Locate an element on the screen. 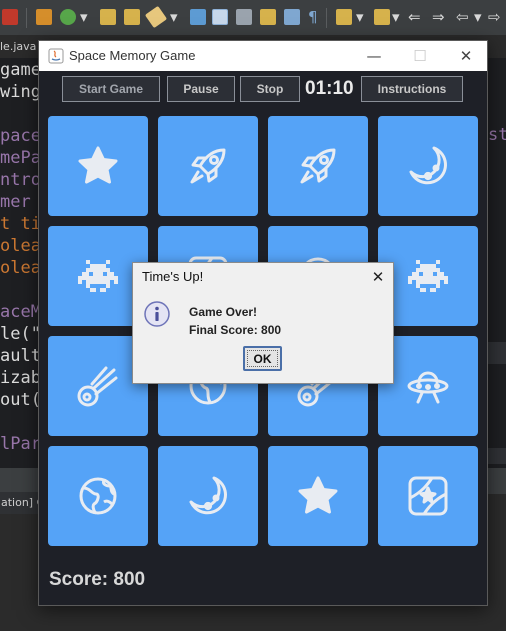 The height and width of the screenshot is (631, 506). pause-button: Pause is located at coordinates (201, 89).